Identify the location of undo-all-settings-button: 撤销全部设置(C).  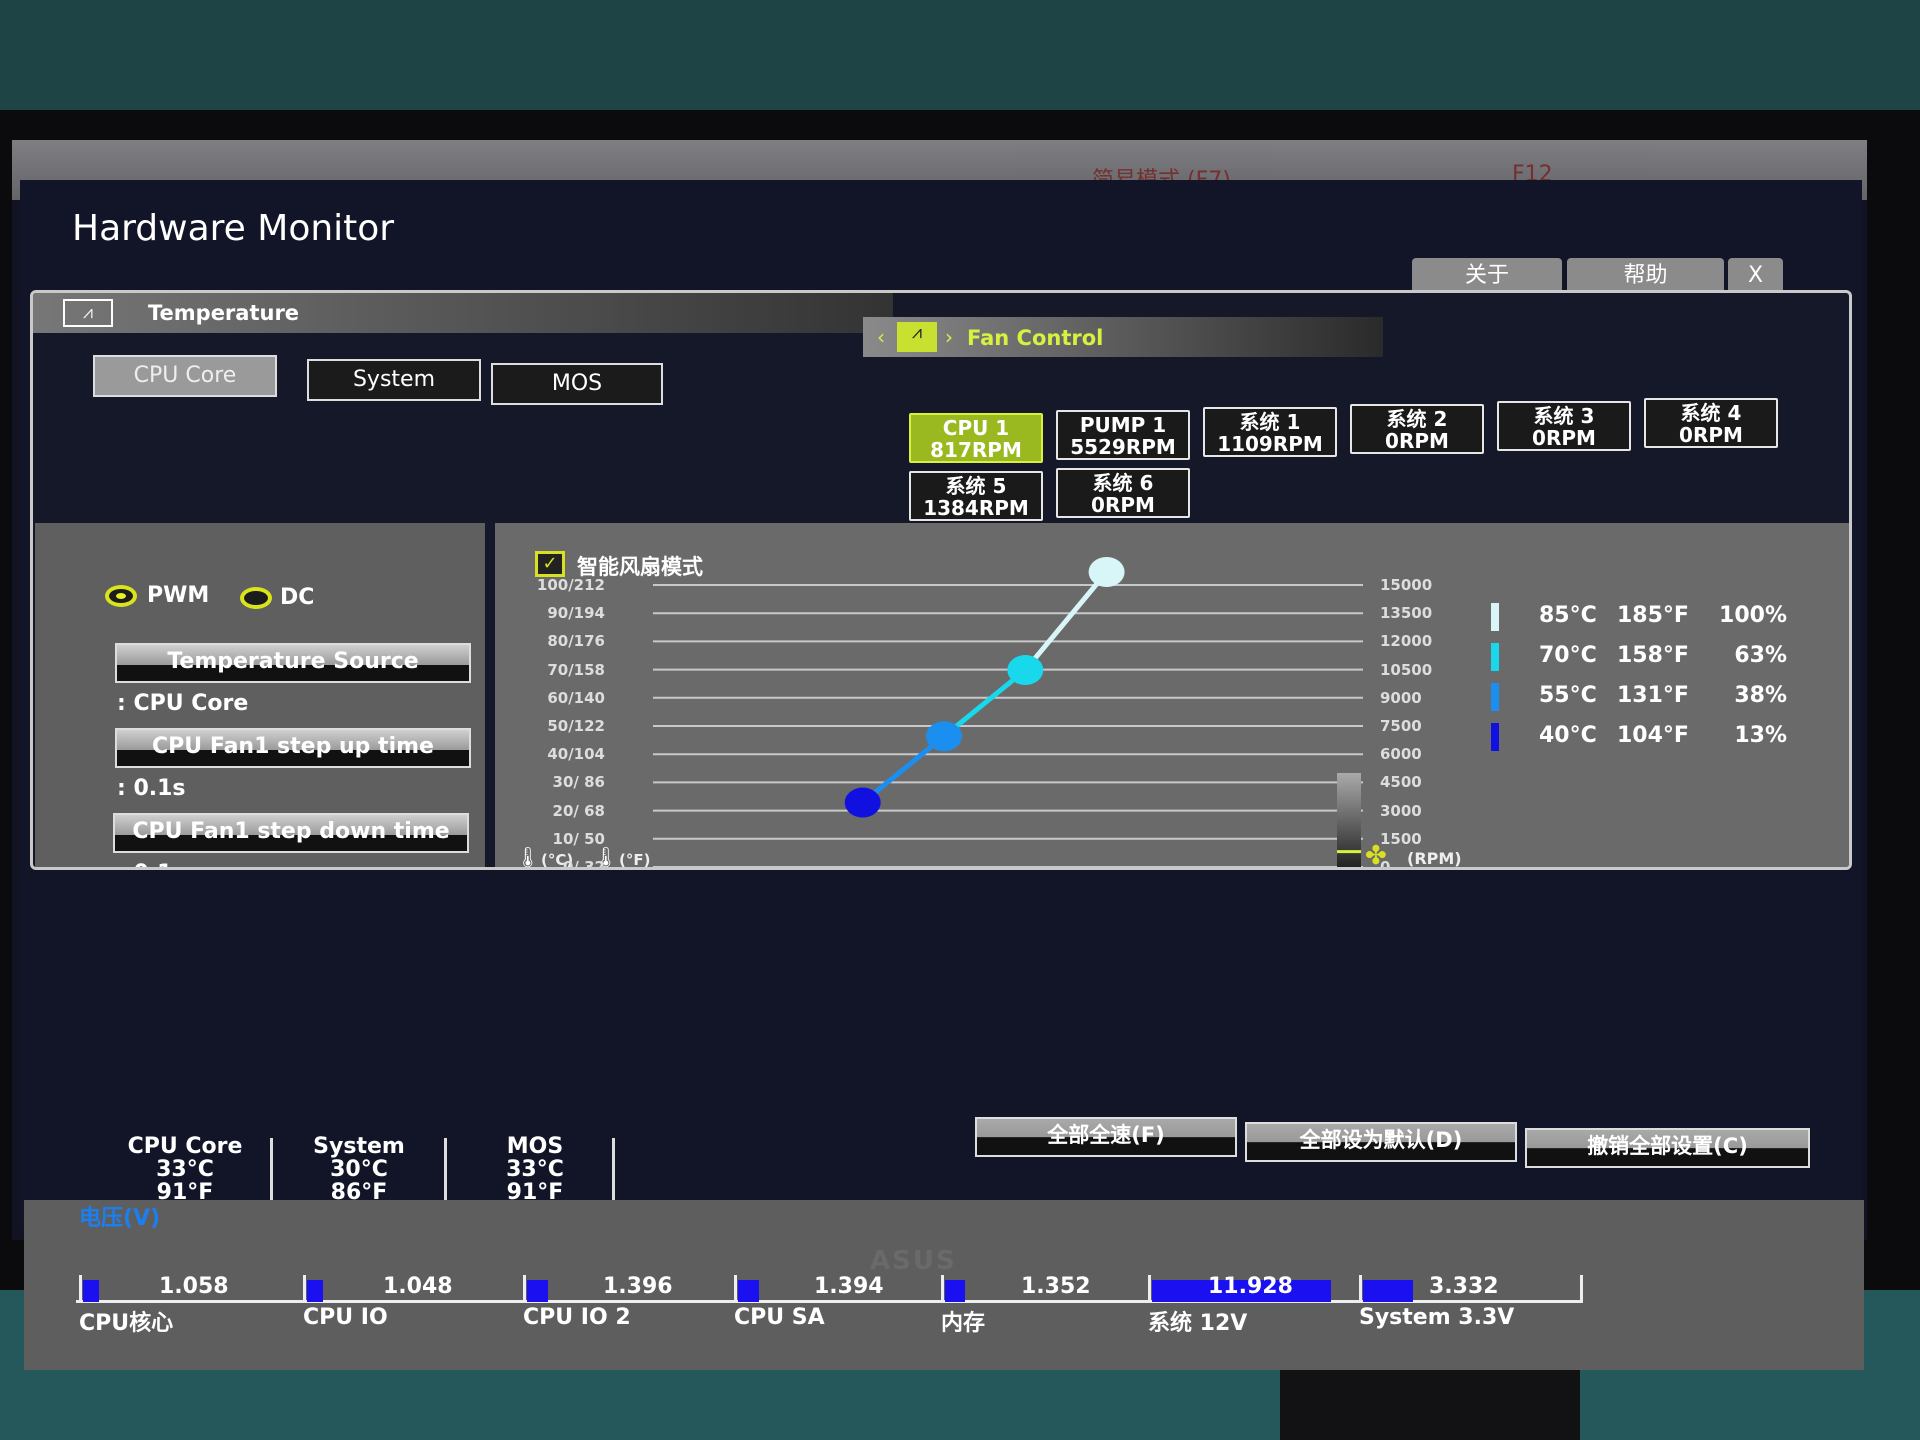
(1667, 1148).